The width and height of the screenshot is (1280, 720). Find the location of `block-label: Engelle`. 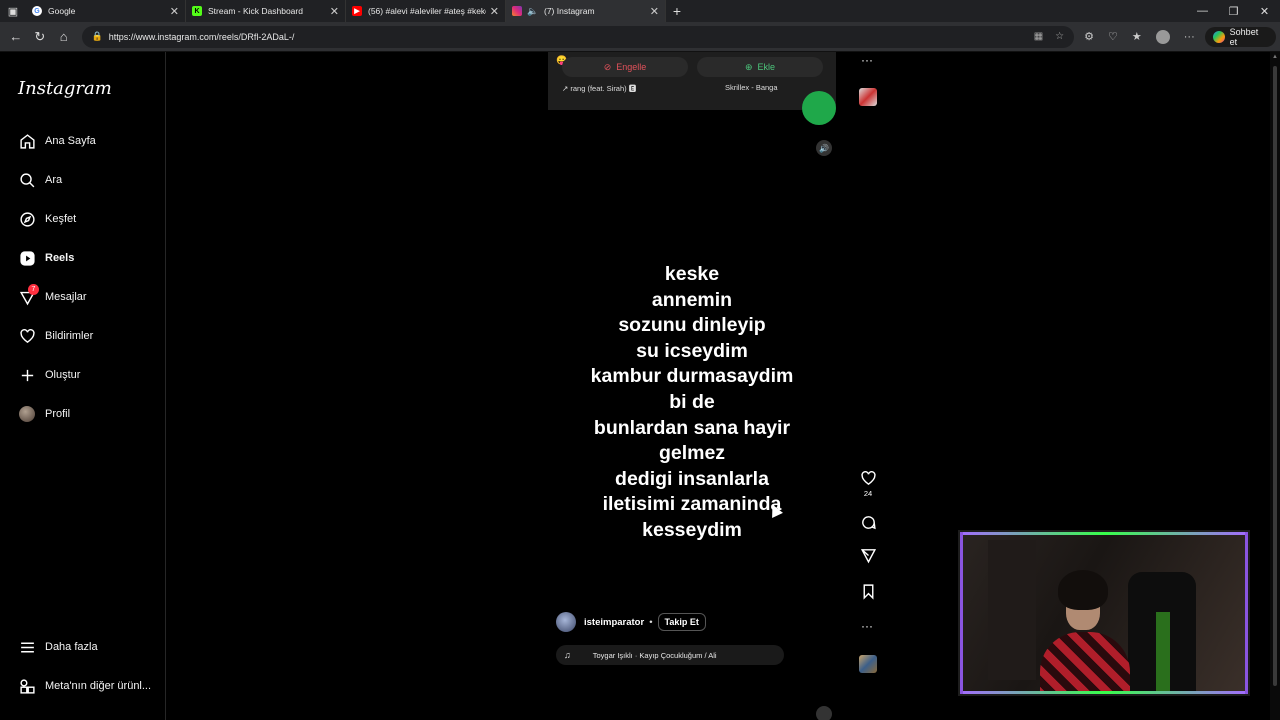

block-label: Engelle is located at coordinates (631, 67).